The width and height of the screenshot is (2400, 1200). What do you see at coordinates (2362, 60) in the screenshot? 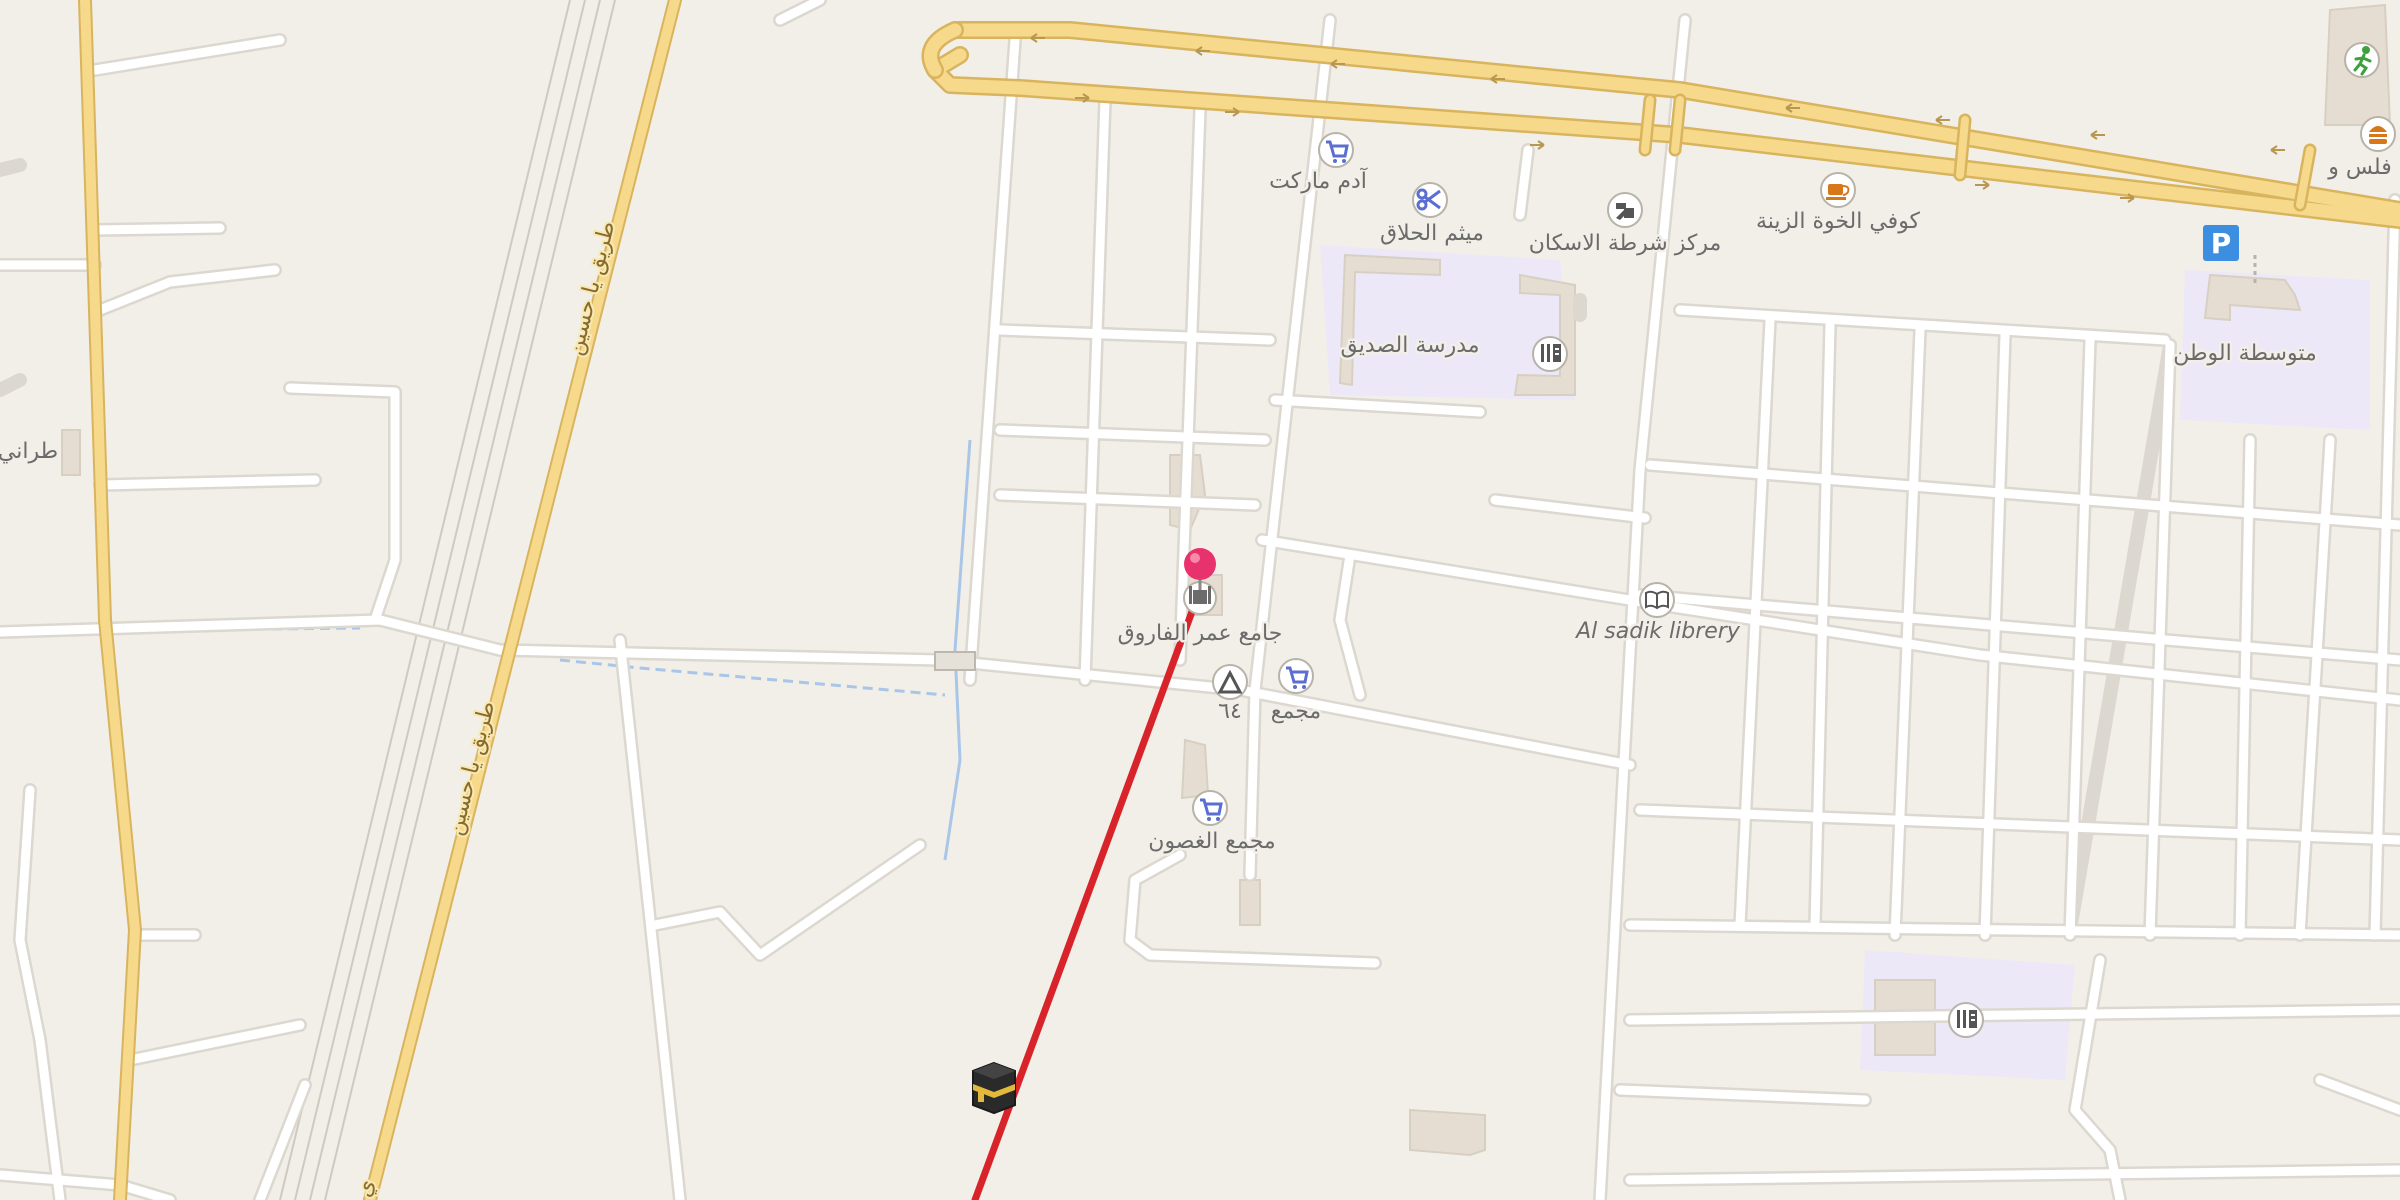
I see `sport-poi` at bounding box center [2362, 60].